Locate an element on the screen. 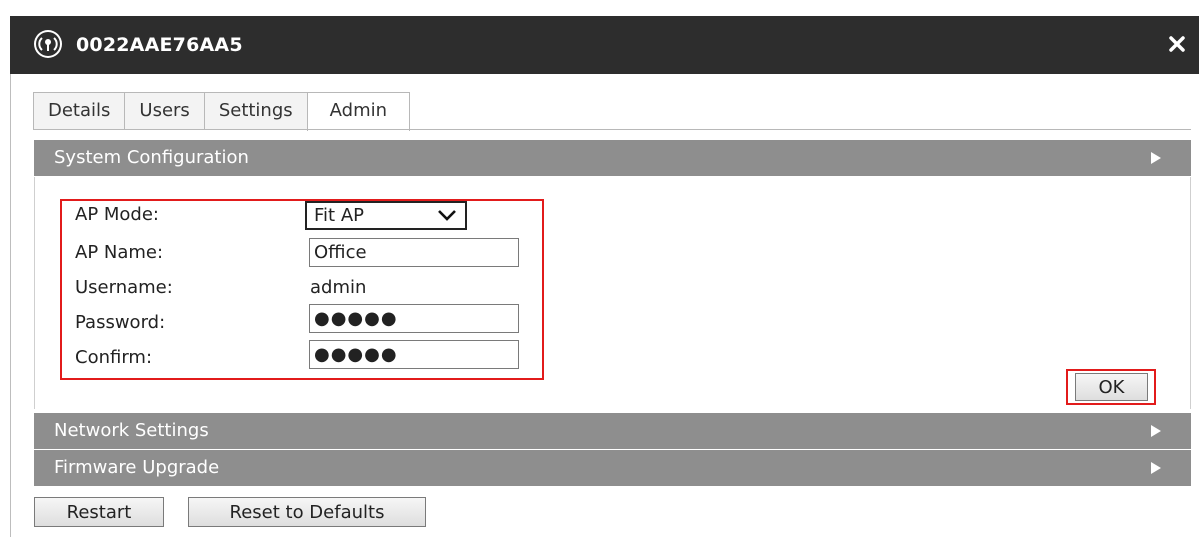 Image resolution: width=1199 pixels, height=537 pixels. confirm-password-input: ●●●●● is located at coordinates (414, 354).